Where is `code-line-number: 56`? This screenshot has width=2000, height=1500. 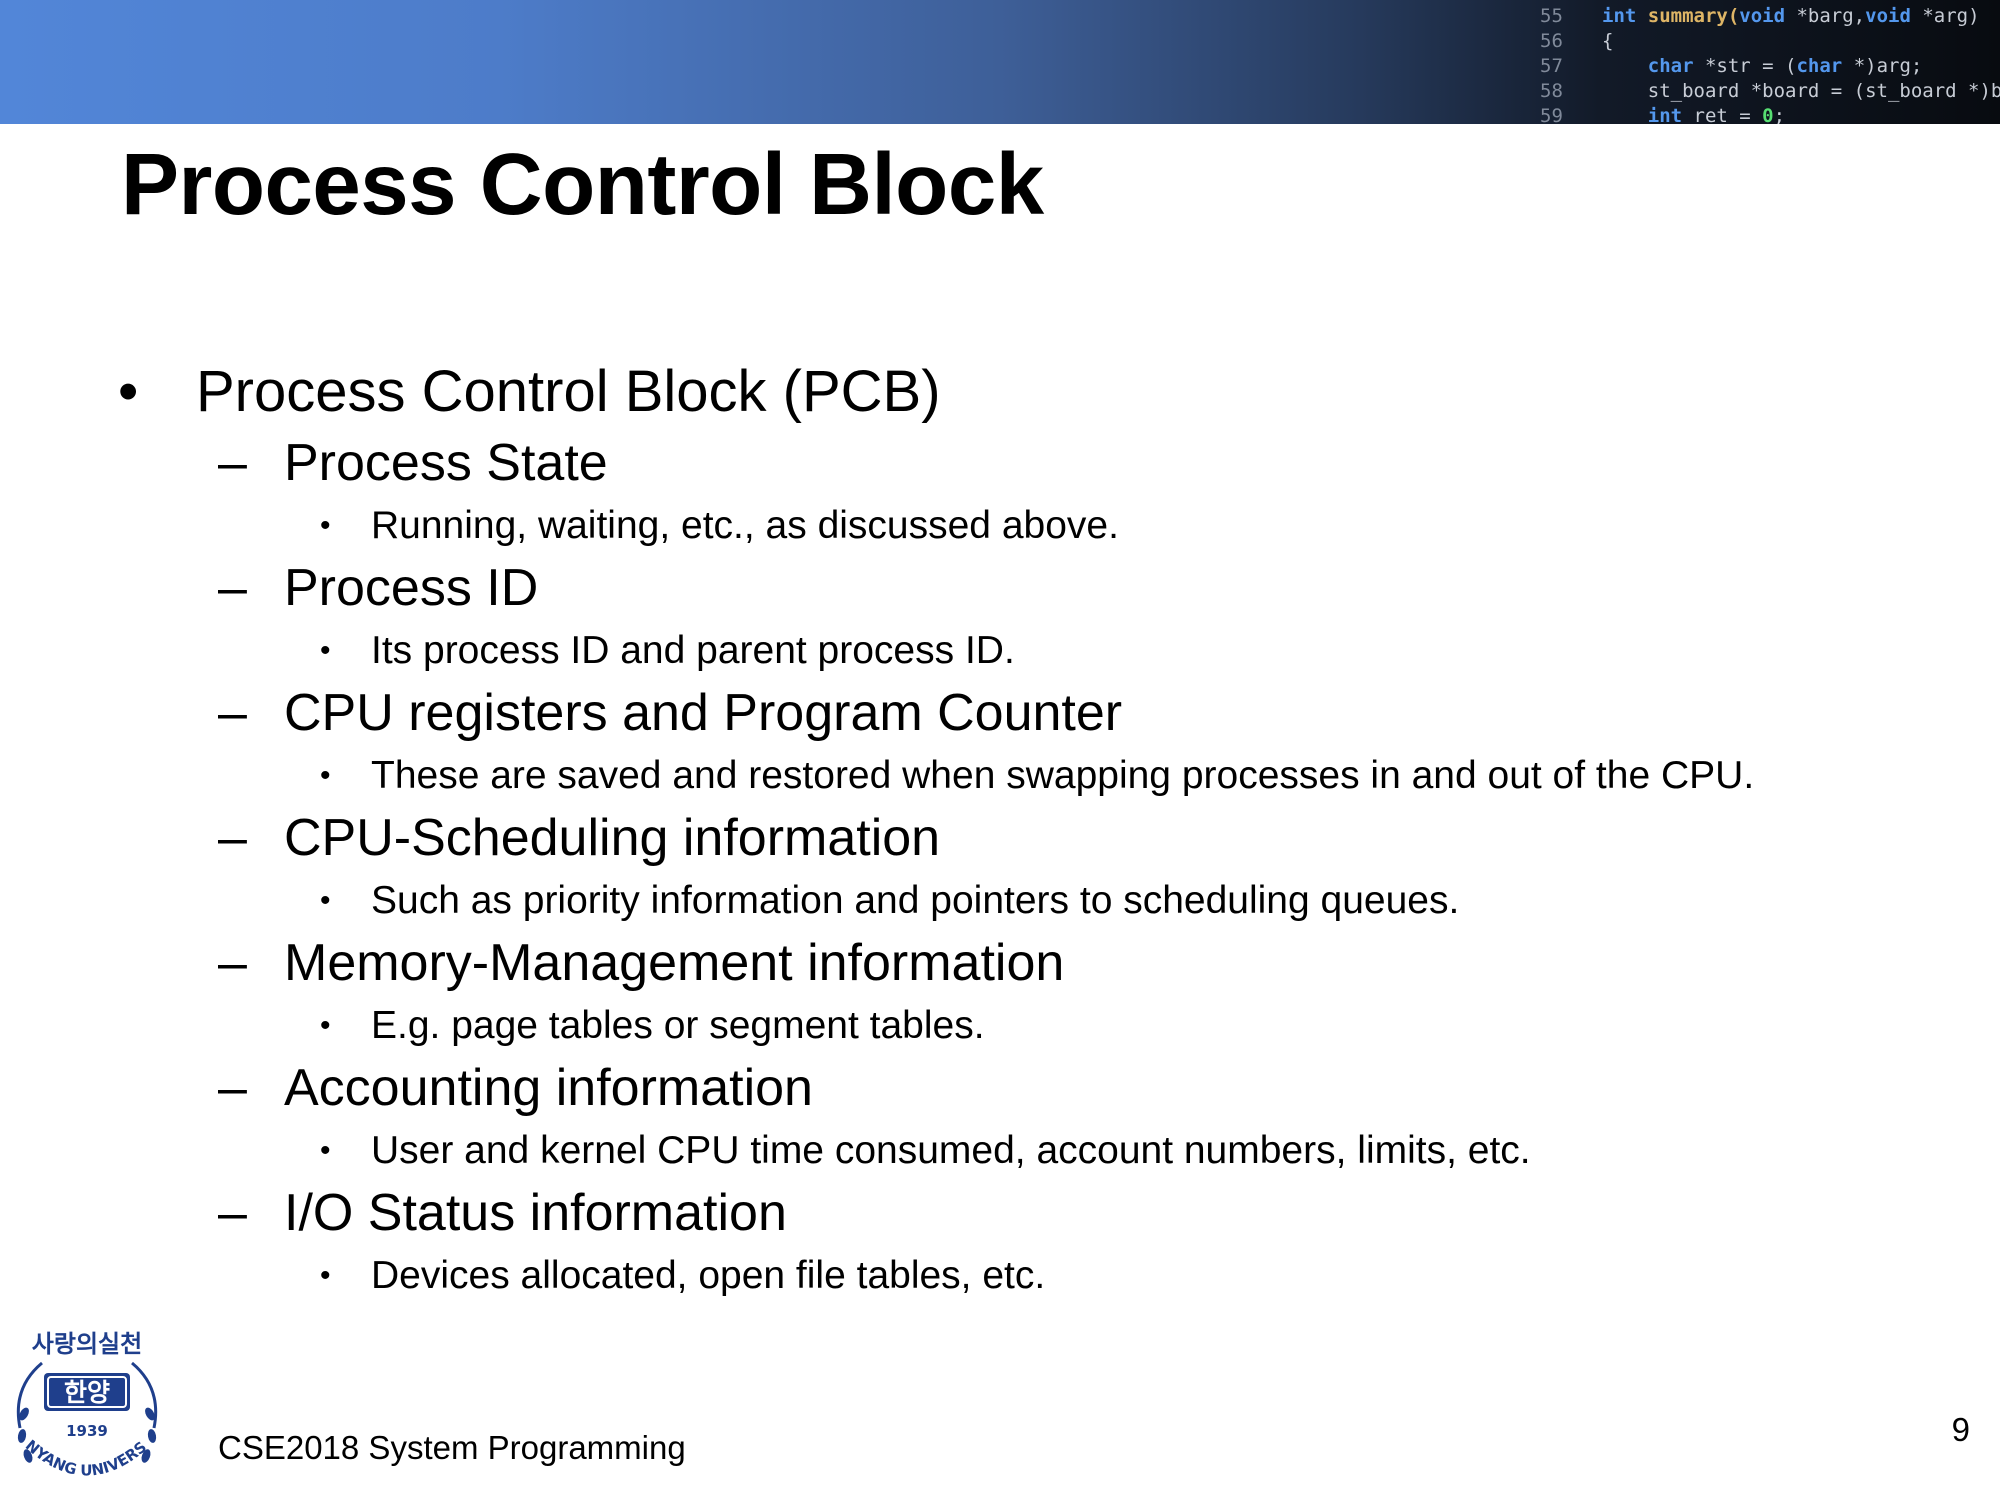
code-line-number: 56 is located at coordinates (1551, 41).